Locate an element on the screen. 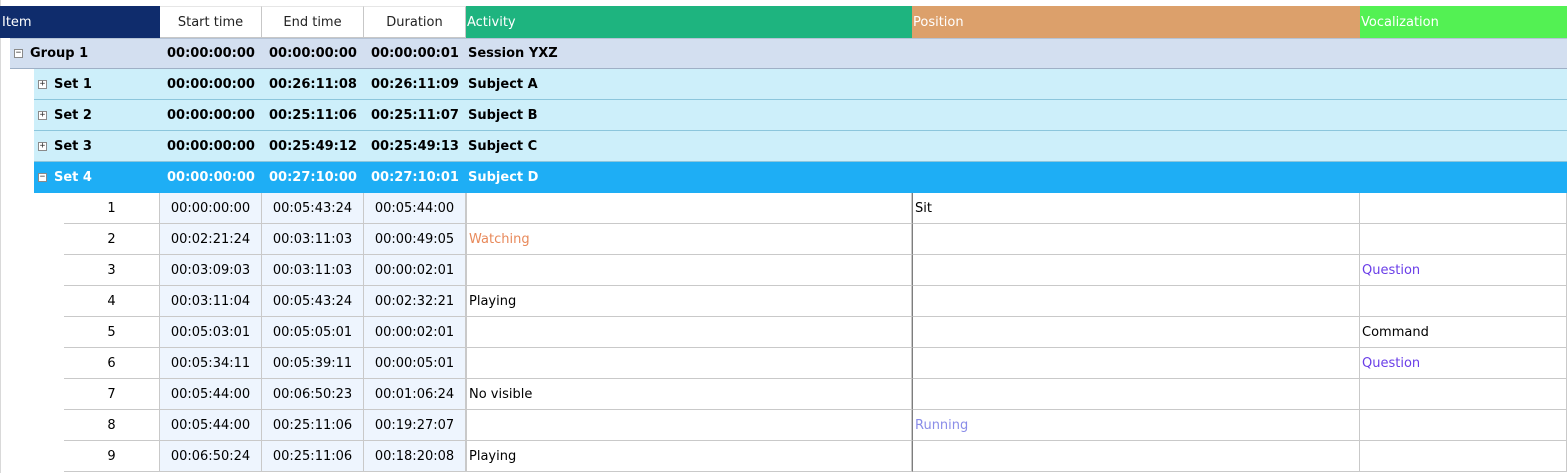 The height and width of the screenshot is (473, 1567). row-number: 6 is located at coordinates (112, 363).